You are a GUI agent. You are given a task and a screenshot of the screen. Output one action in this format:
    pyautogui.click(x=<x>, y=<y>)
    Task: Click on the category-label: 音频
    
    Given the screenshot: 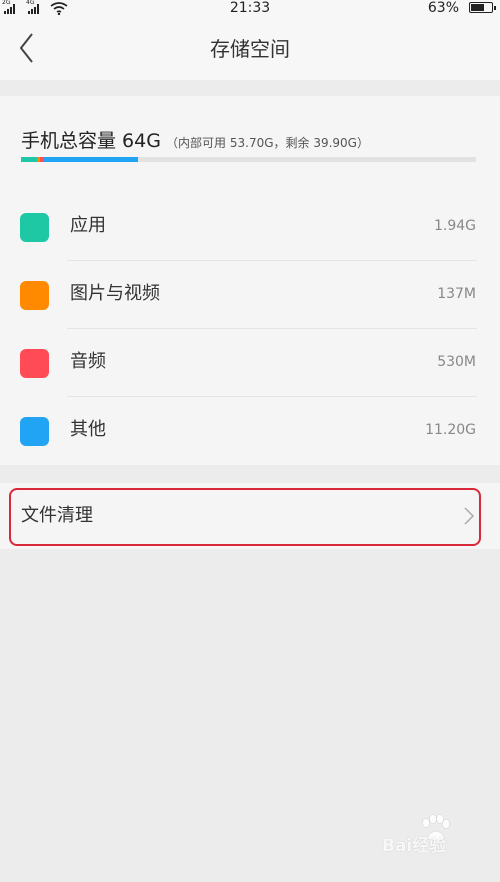 What is the action you would take?
    pyautogui.click(x=88, y=361)
    